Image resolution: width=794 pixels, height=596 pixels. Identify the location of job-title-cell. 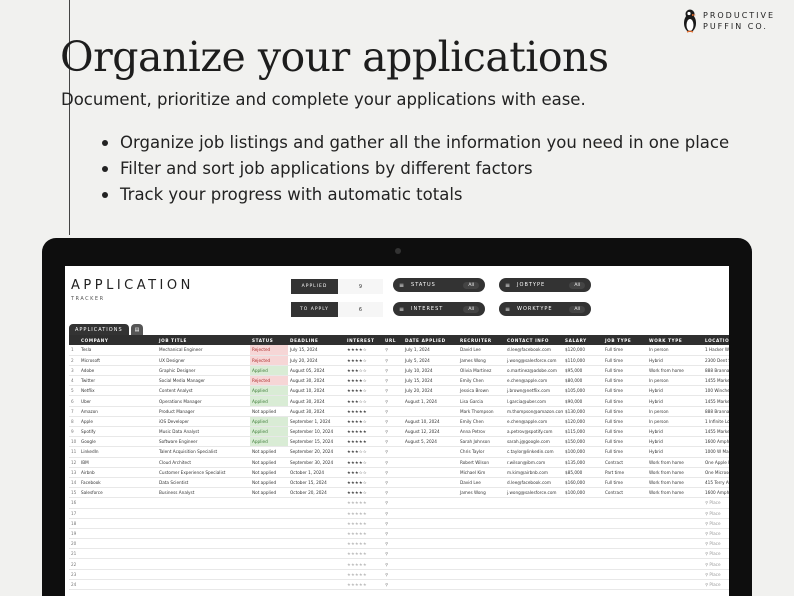
(203, 585).